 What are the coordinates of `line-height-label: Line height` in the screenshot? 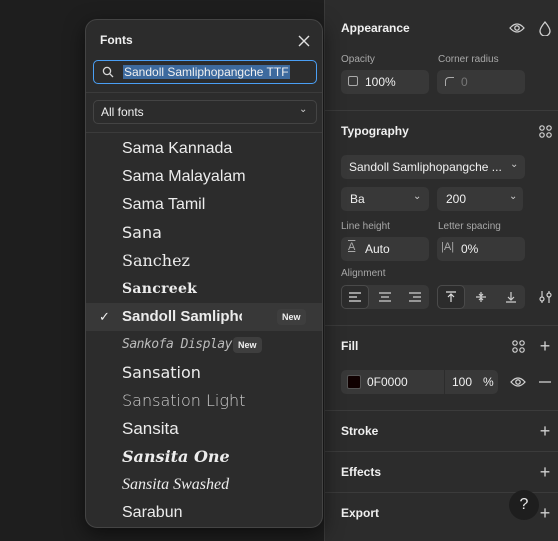 It's located at (365, 226).